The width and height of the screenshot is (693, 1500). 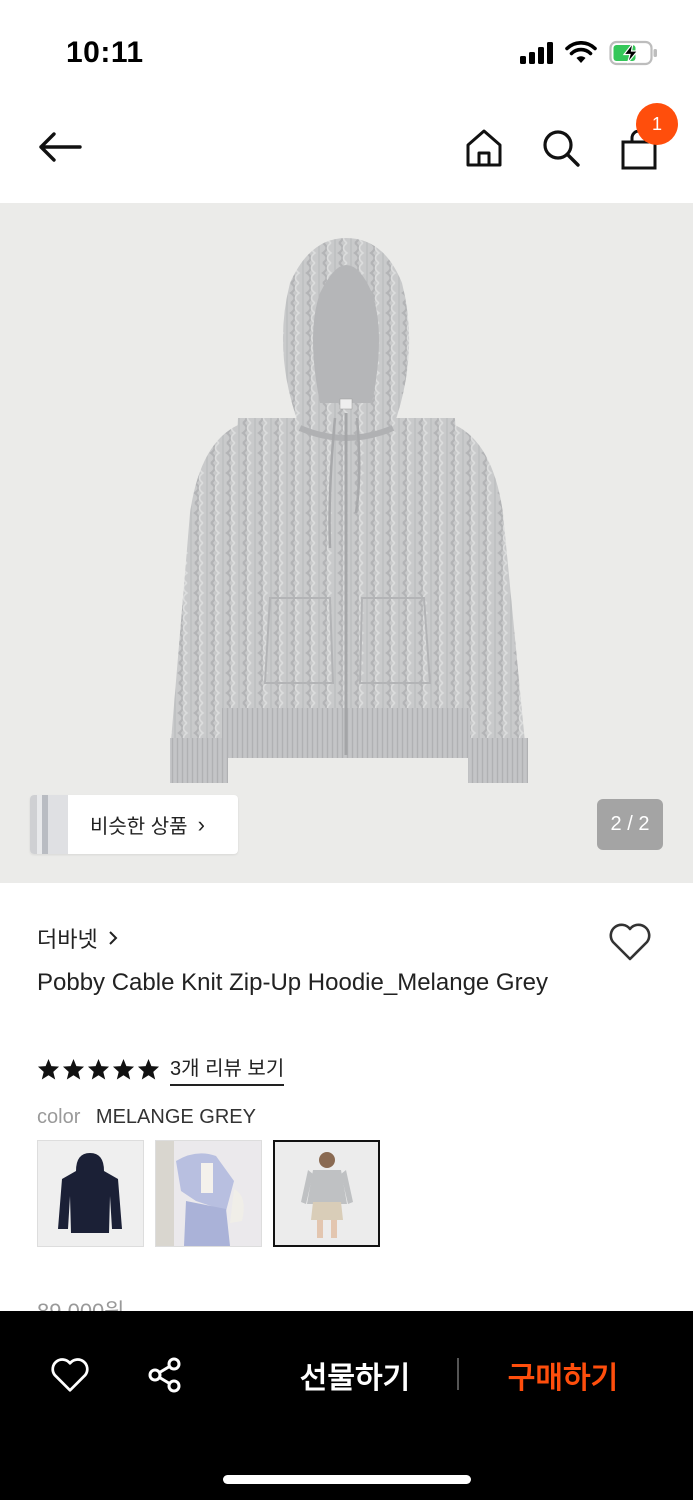 What do you see at coordinates (346, 151) in the screenshot?
I see `top-navigation-bar` at bounding box center [346, 151].